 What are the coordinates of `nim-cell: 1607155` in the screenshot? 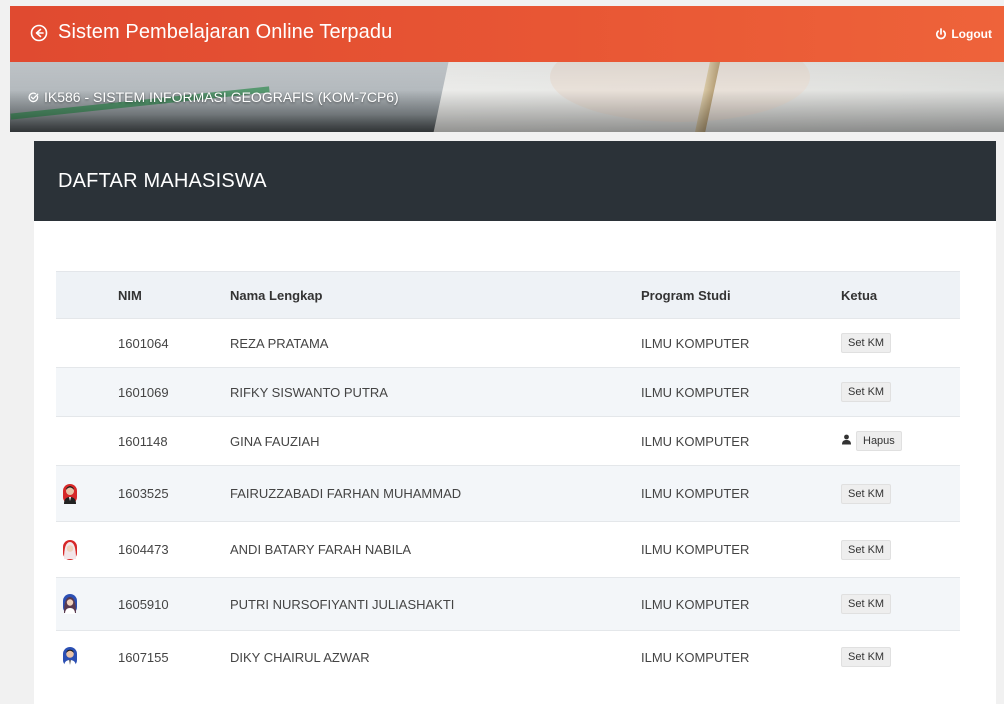 It's located at (174, 657).